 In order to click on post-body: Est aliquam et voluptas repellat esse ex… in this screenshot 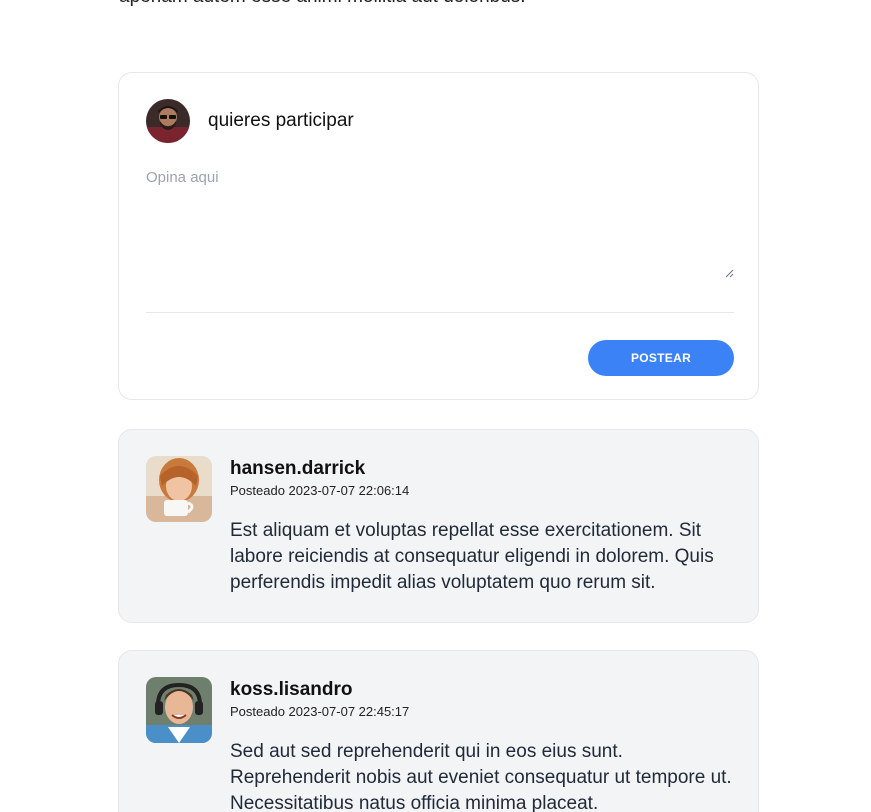, I will do `click(472, 556)`.